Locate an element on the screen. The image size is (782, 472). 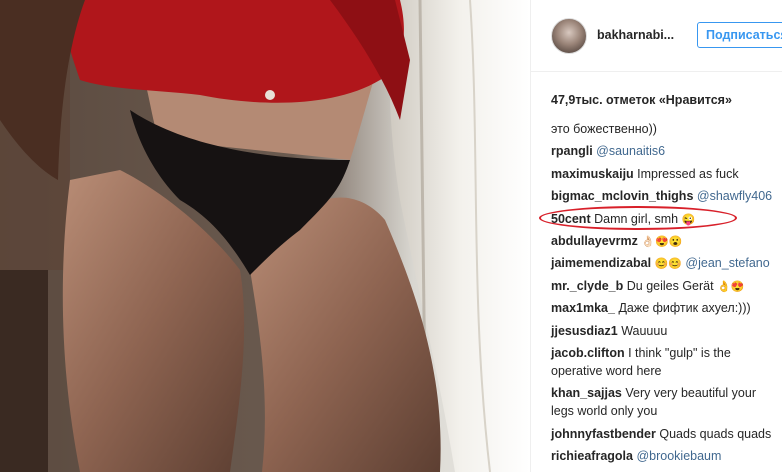
emoji-icon: 😜 is located at coordinates (688, 219).